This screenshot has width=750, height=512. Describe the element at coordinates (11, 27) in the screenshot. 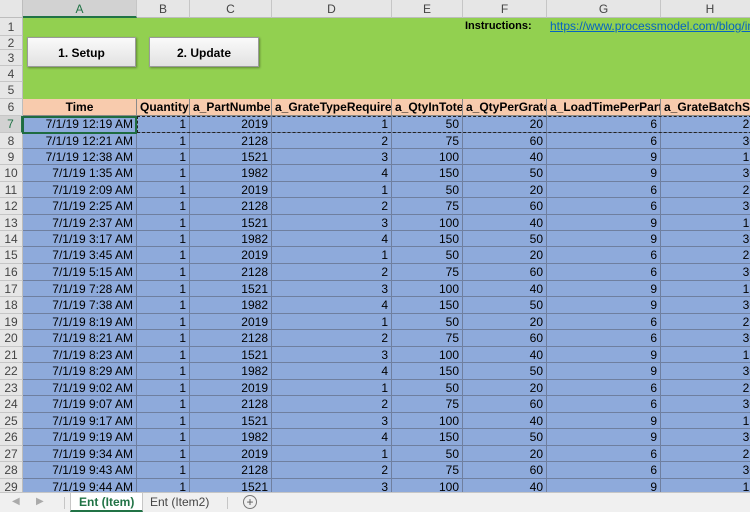

I see `row-header: 1` at that location.